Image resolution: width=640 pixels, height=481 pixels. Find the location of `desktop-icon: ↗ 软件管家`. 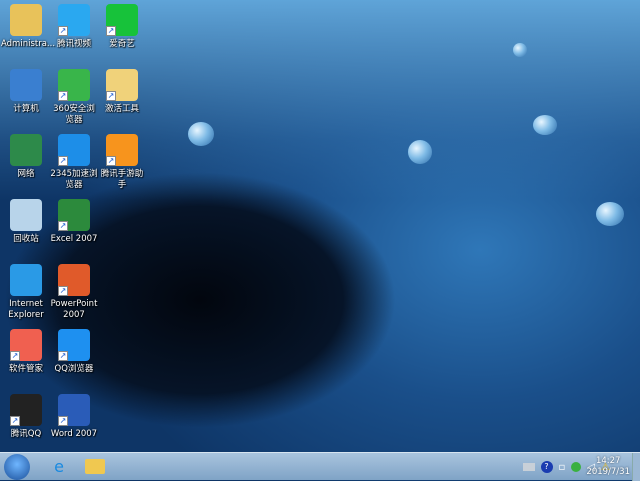

desktop-icon: ↗ 软件管家 is located at coordinates (26, 352).